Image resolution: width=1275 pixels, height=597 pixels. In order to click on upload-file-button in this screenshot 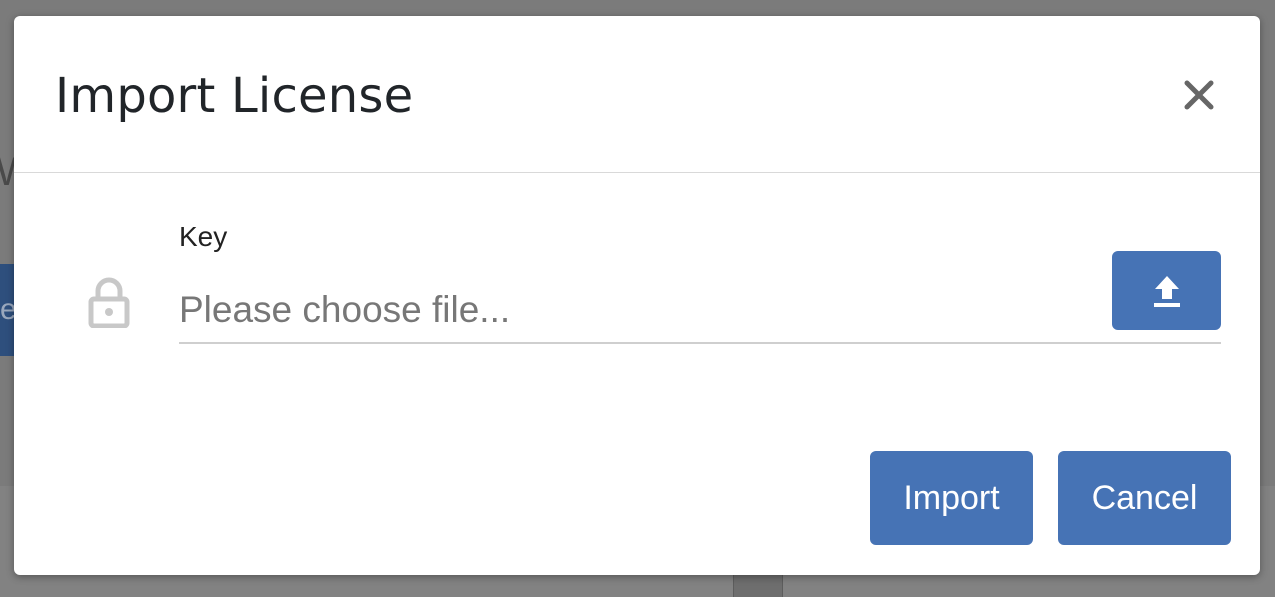, I will do `click(1166, 290)`.